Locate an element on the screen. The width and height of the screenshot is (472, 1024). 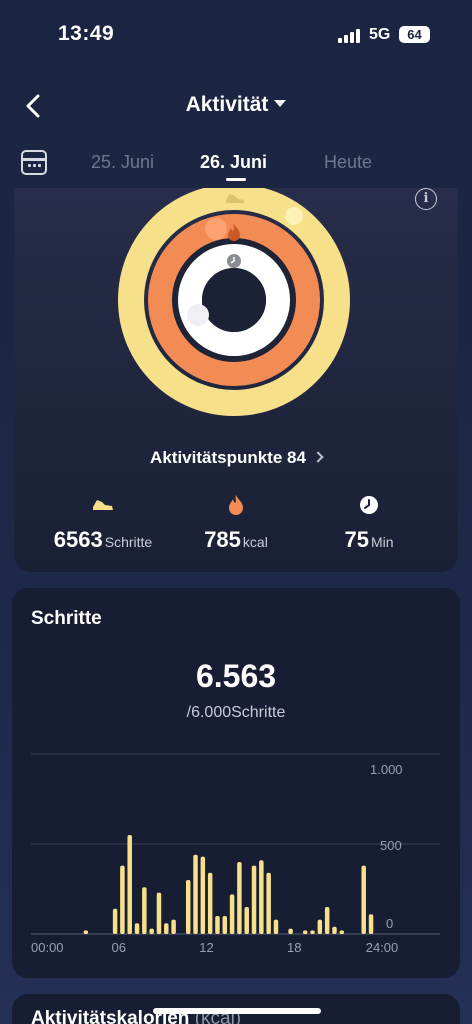
flame-icon is located at coordinates (236, 505).